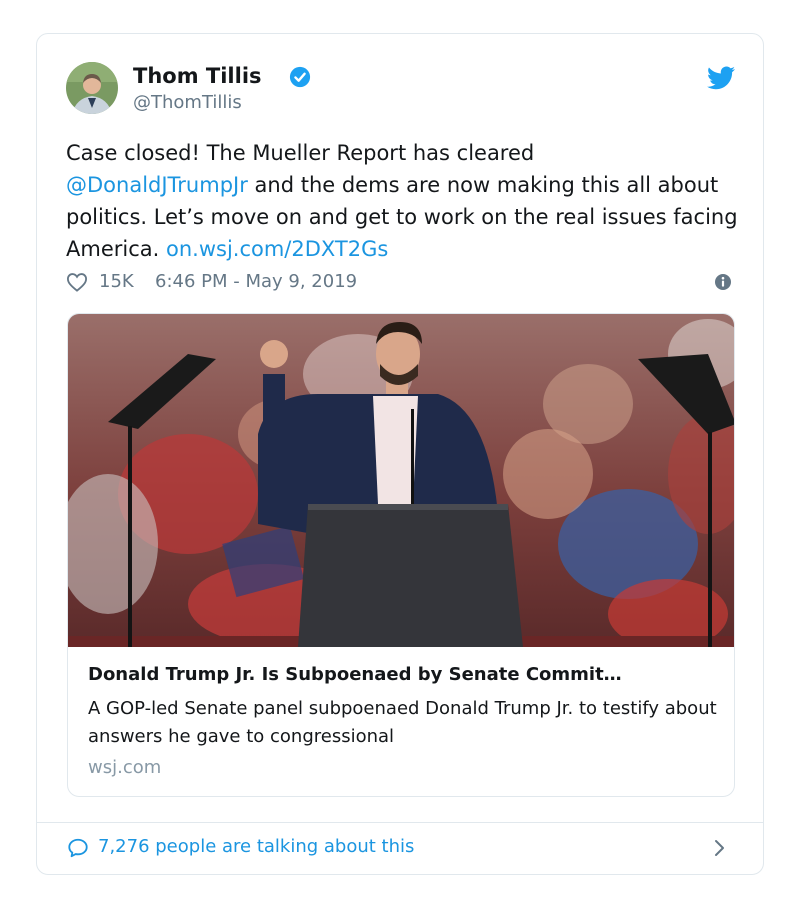 The width and height of the screenshot is (800, 912). I want to click on conversation-footer: 7,276 people are talking about this, so click(400, 848).